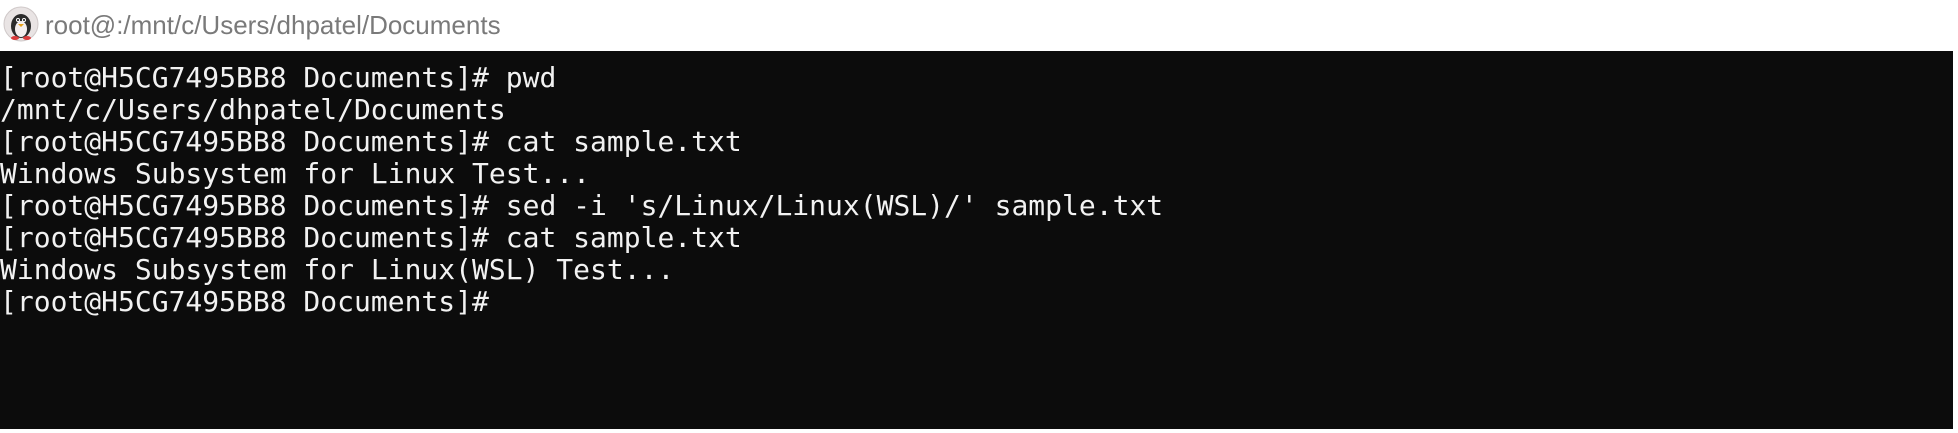 Image resolution: width=1958 pixels, height=433 pixels. What do you see at coordinates (273, 25) in the screenshot?
I see `window-title: root@:/mnt/c/Users/dhpatel/Documents` at bounding box center [273, 25].